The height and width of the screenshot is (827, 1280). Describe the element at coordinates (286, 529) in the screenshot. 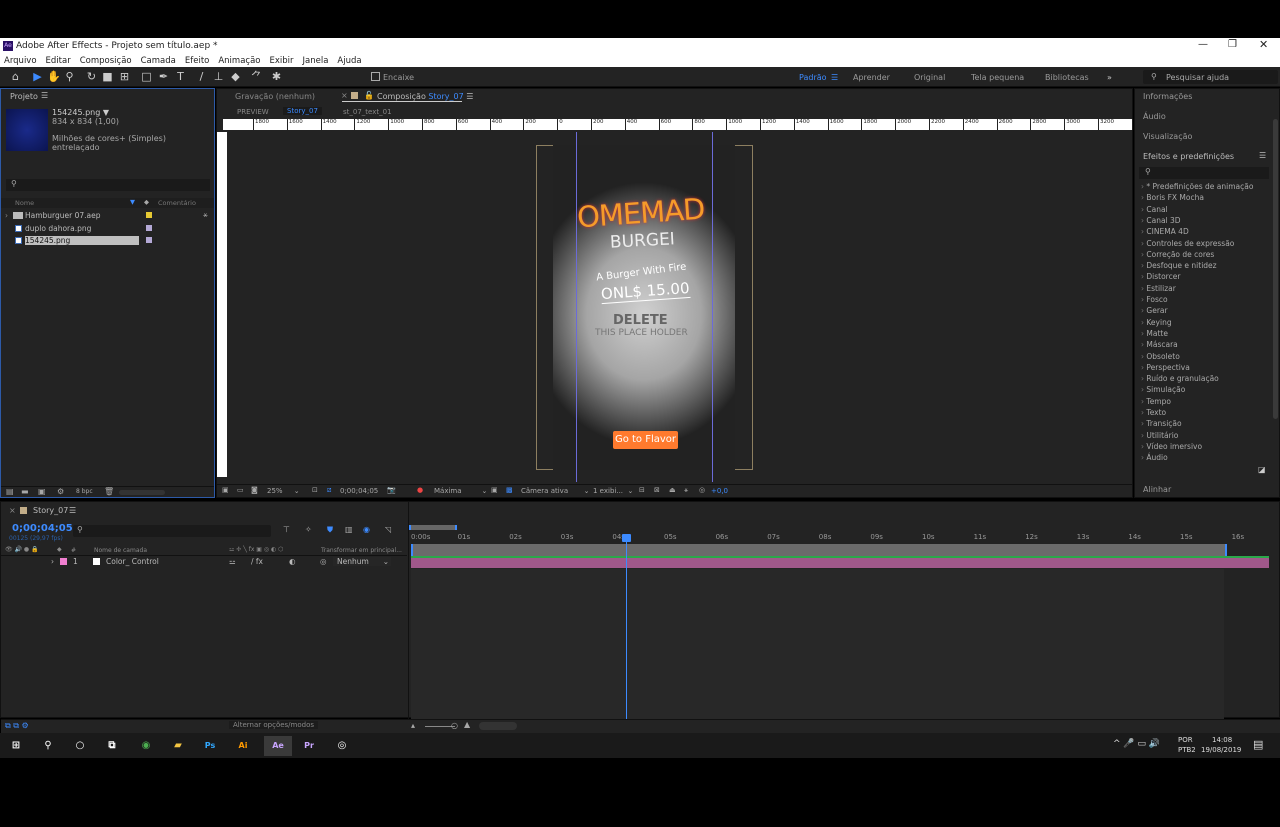

I see `comp-mini-flowchart-icon: ⊤` at that location.